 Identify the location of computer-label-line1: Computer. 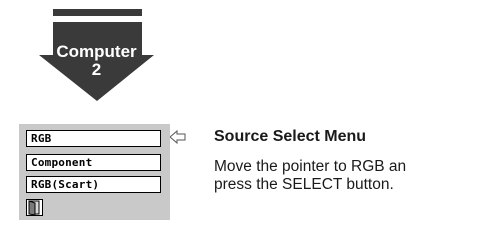
(96, 51).